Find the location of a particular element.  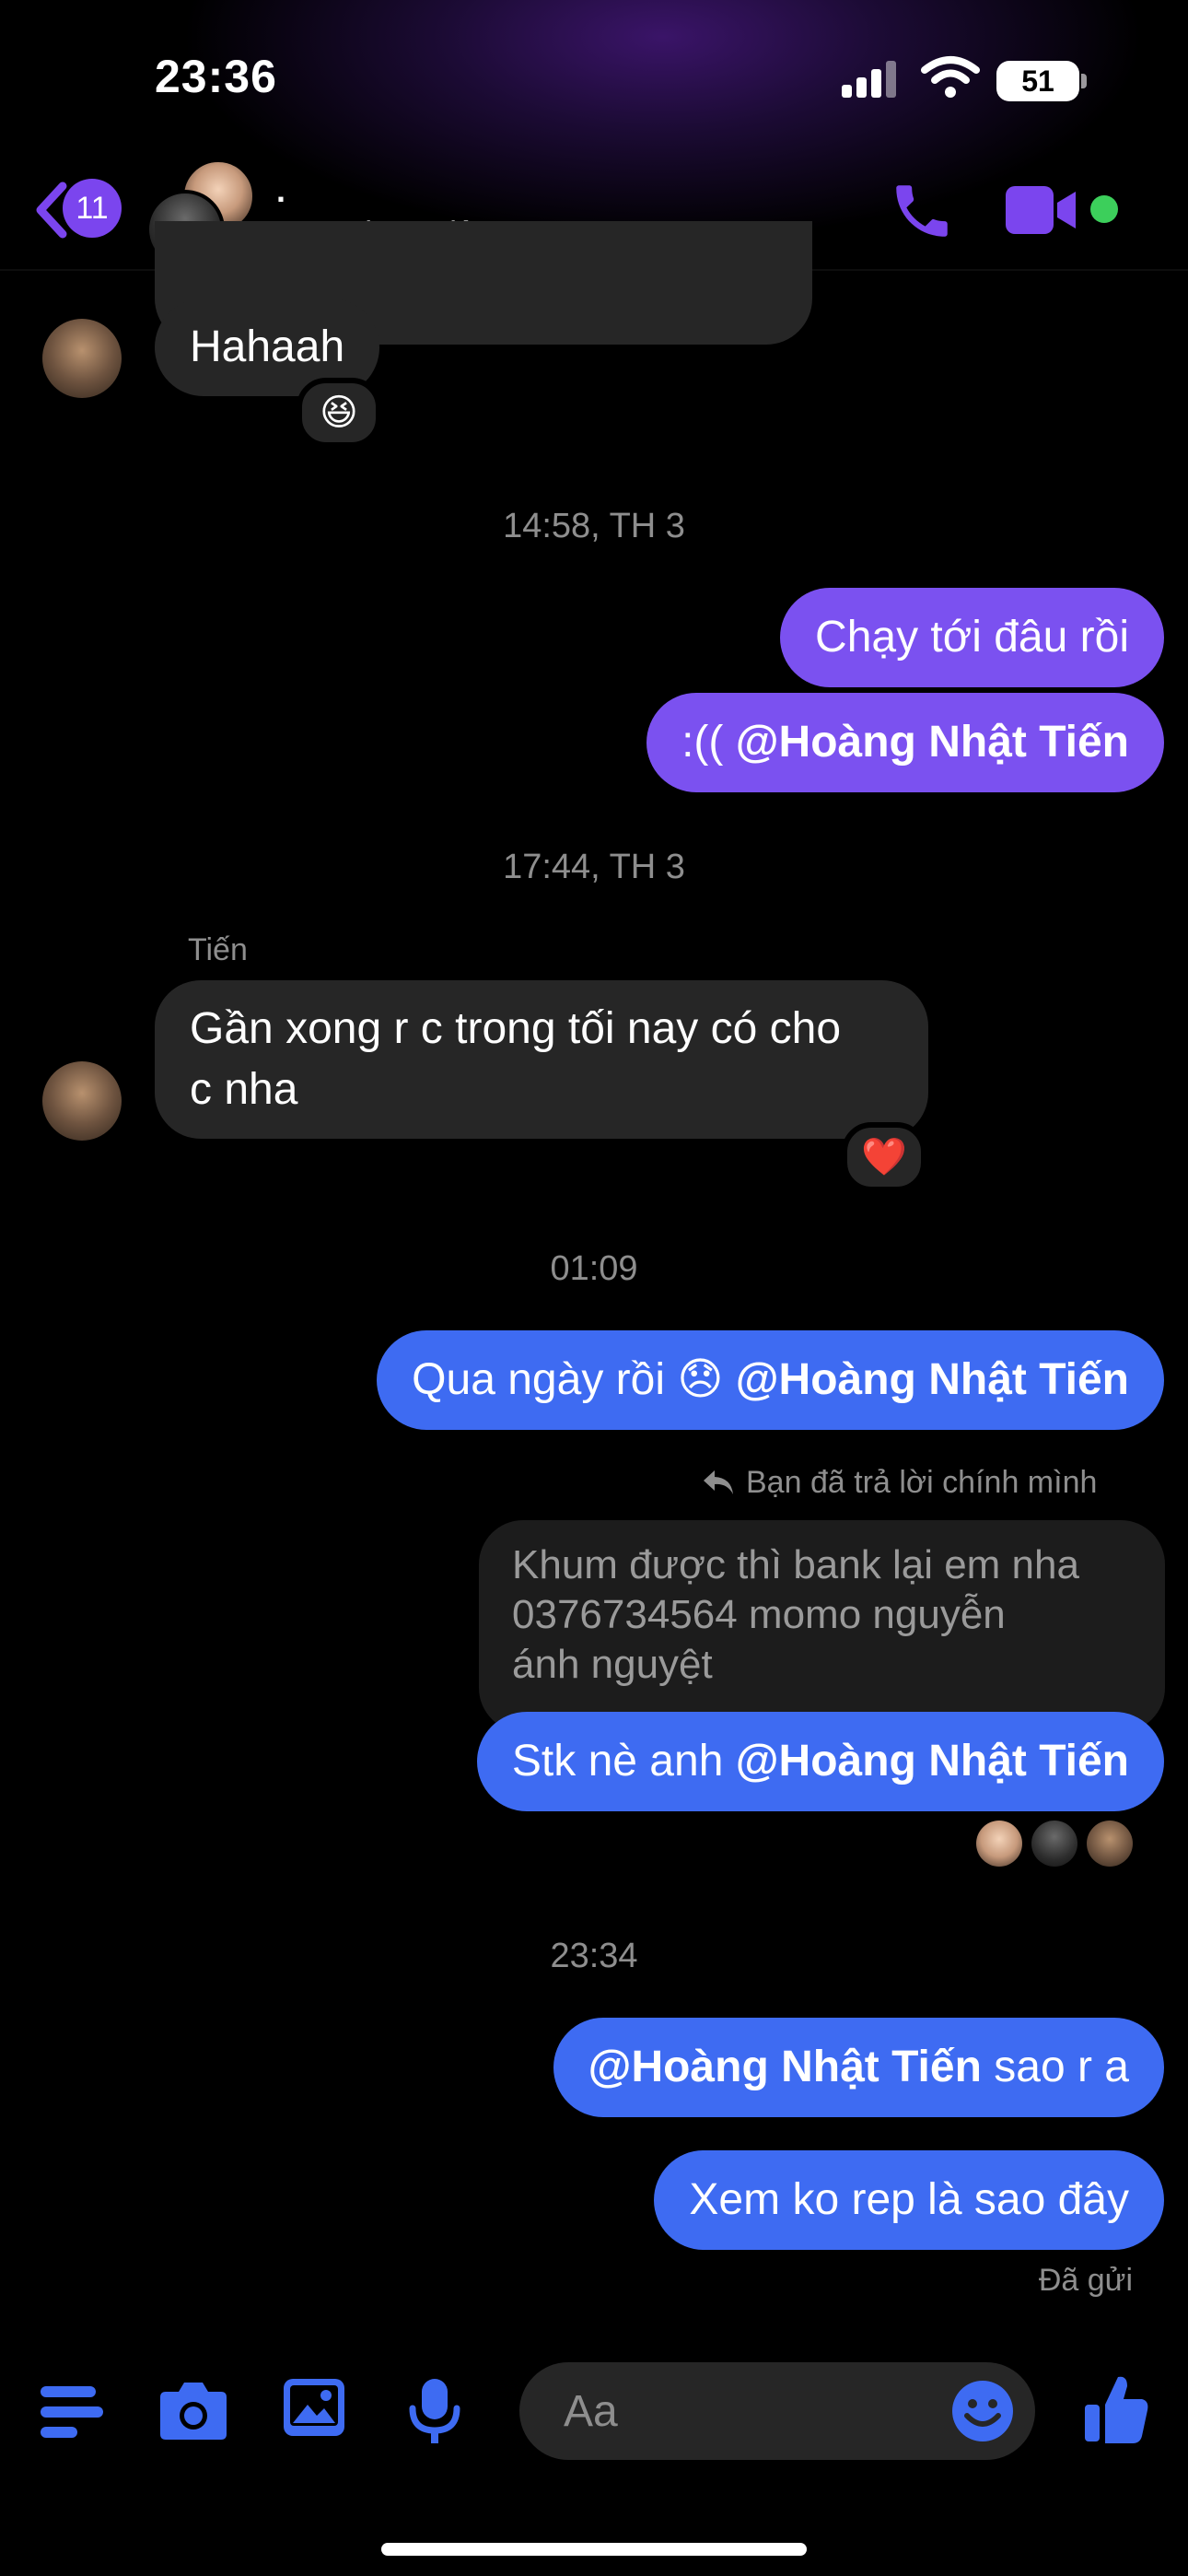

status-time: 23:36 is located at coordinates (216, 76).